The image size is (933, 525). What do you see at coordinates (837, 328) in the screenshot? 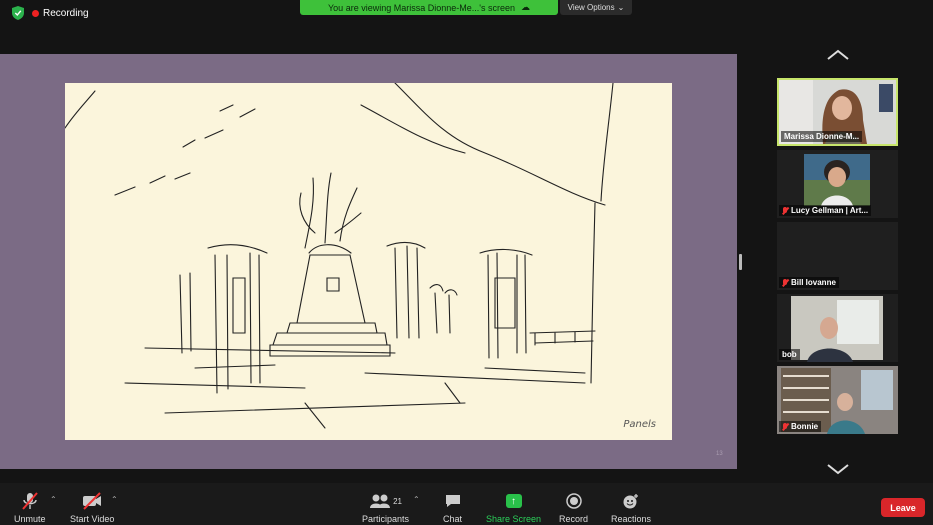
I see `participant-tile: bob` at bounding box center [837, 328].